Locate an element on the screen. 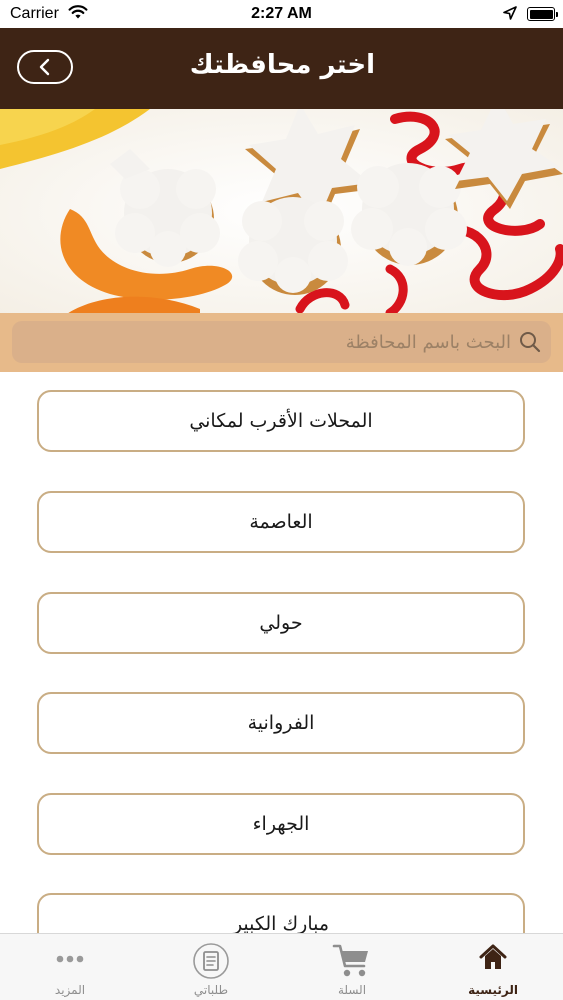  orders-icon is located at coordinates (211, 961).